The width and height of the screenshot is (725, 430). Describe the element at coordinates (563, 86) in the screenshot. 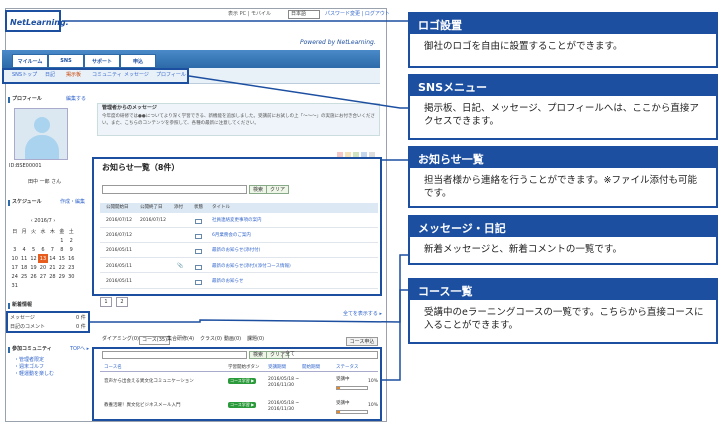

I see `callout-title: SNSメニュー` at that location.